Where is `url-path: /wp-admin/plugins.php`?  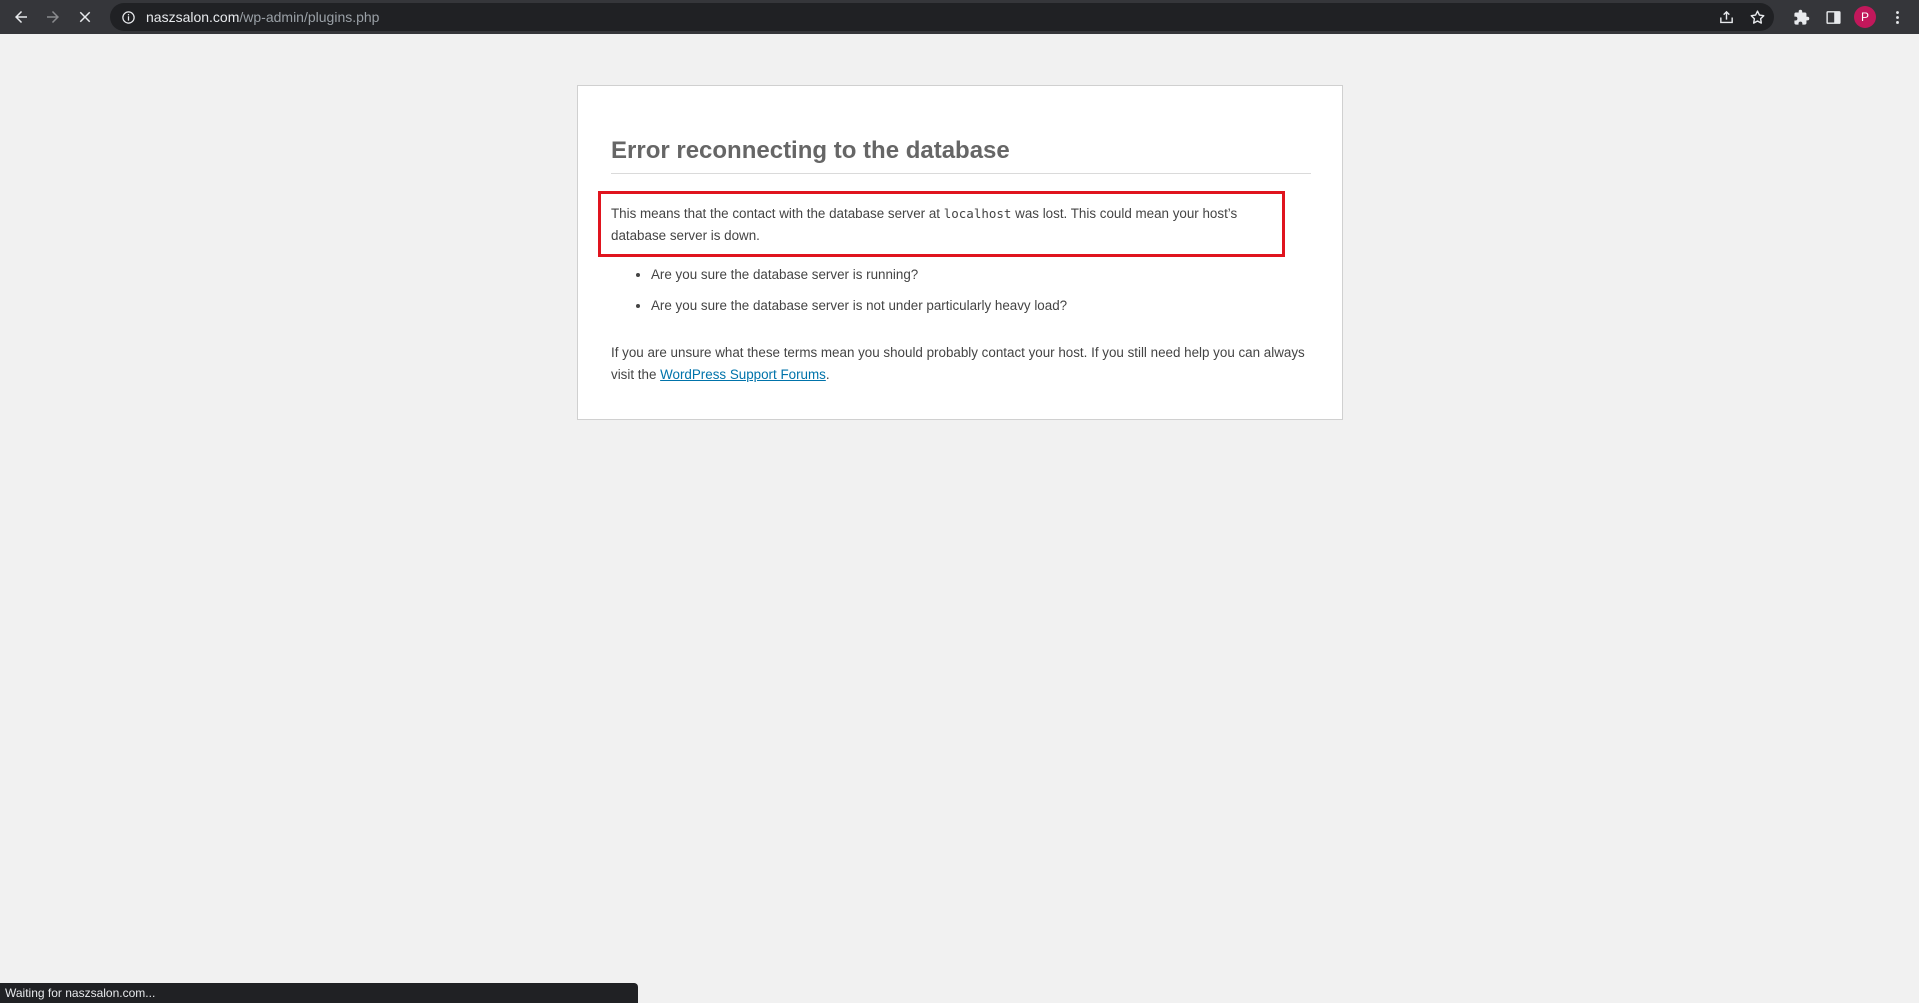
url-path: /wp-admin/plugins.php is located at coordinates (309, 17).